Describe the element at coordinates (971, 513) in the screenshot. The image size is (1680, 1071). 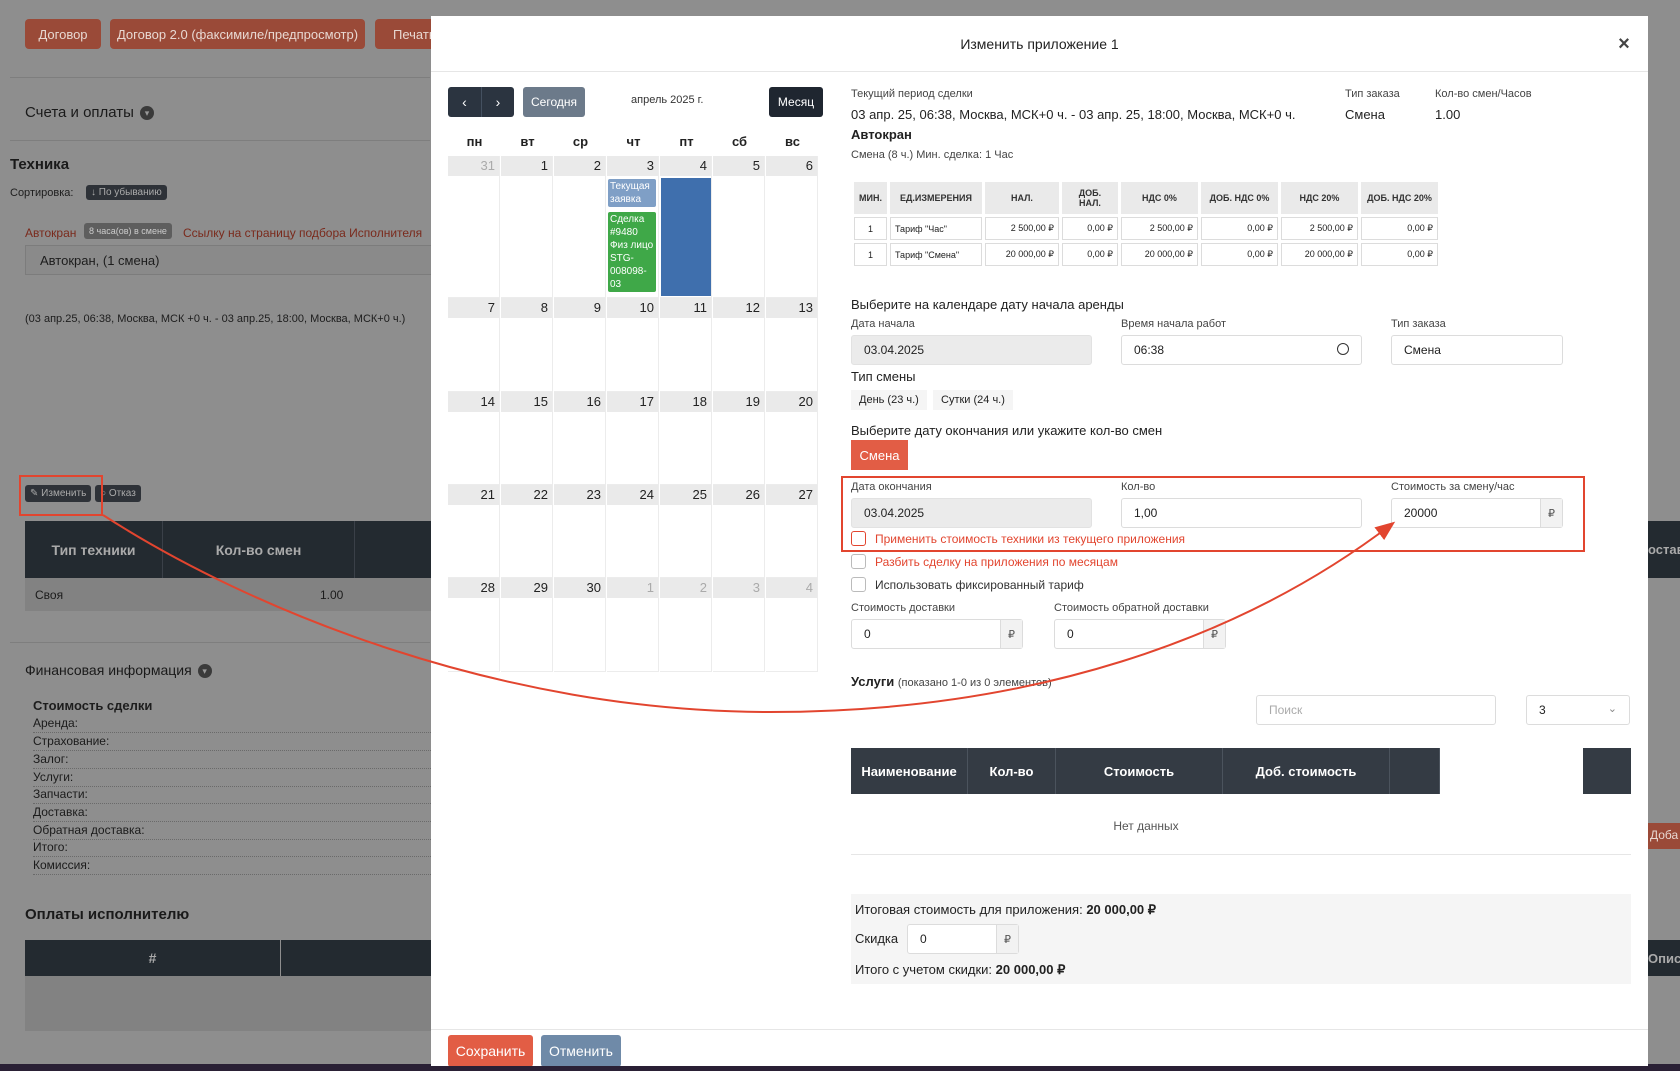
I see `end-date-input: 03.04.2025` at that location.